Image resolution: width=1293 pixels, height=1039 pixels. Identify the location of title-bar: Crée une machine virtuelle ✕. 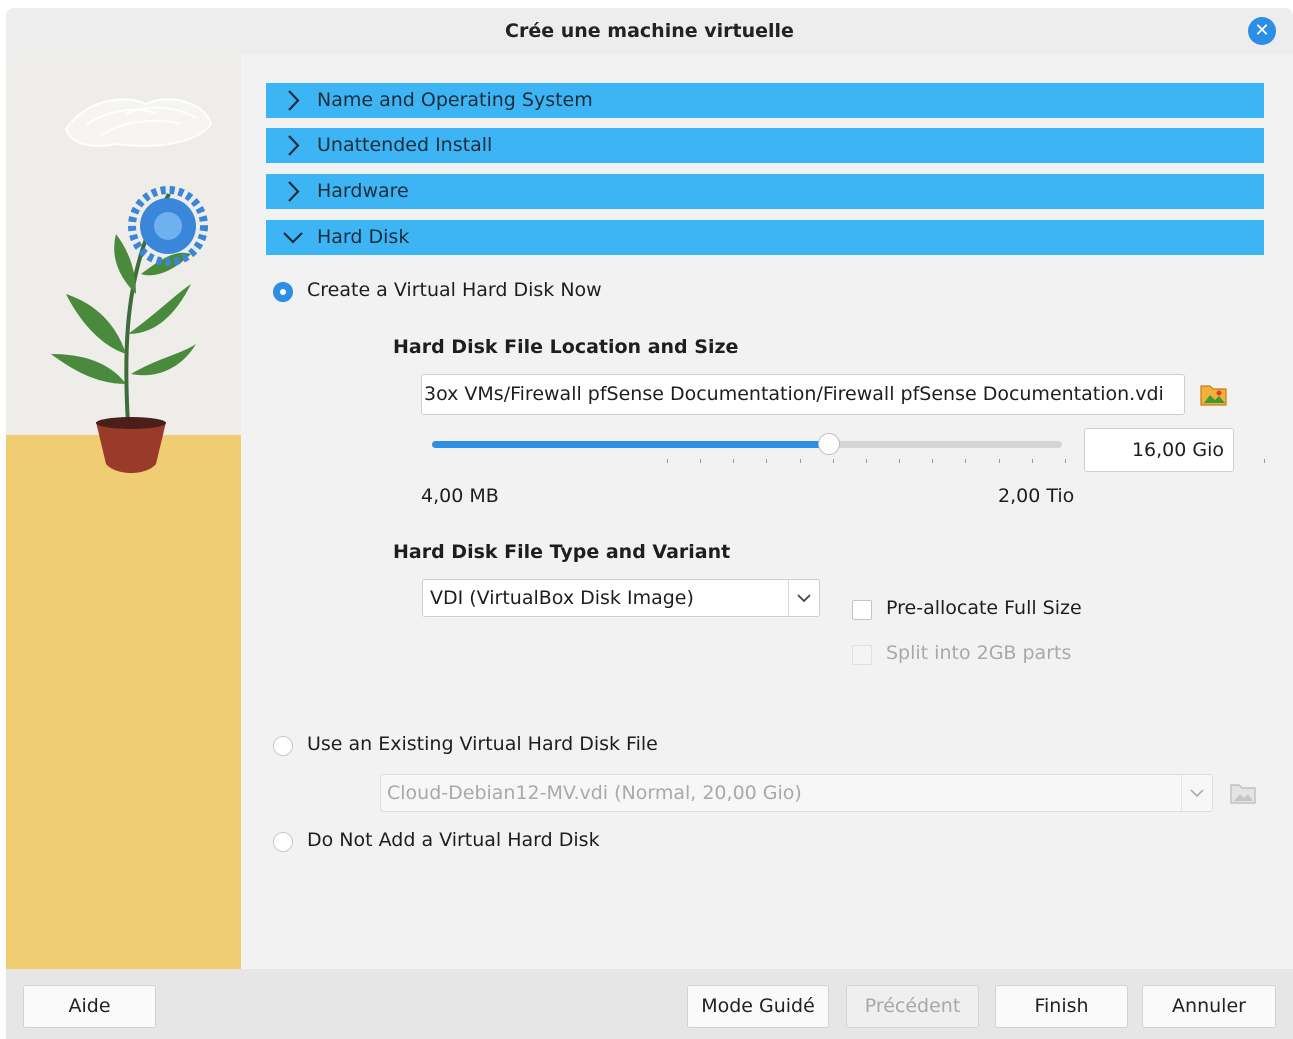
(649, 31).